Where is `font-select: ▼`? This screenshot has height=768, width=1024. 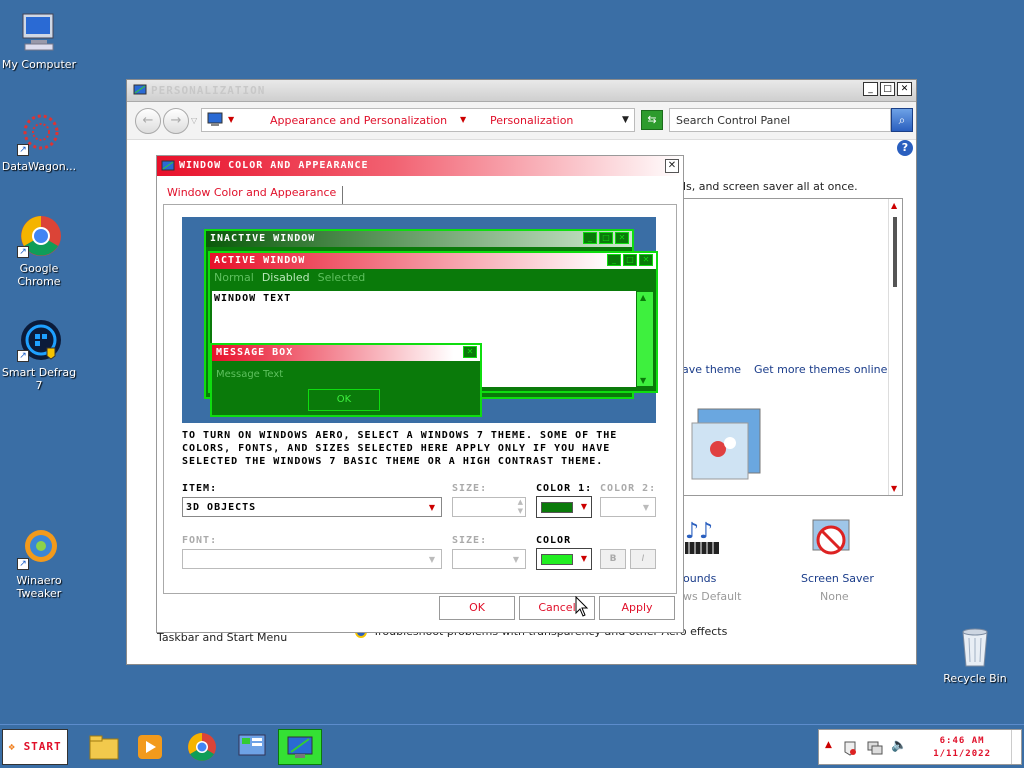
font-select: ▼ is located at coordinates (312, 559).